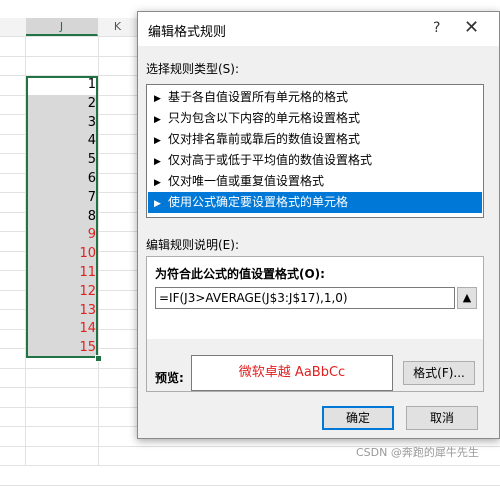  I want to click on selected-range: 1 2 3 4 5 6 7 8 9 10 11 12 13 14 15, so click(62, 217).